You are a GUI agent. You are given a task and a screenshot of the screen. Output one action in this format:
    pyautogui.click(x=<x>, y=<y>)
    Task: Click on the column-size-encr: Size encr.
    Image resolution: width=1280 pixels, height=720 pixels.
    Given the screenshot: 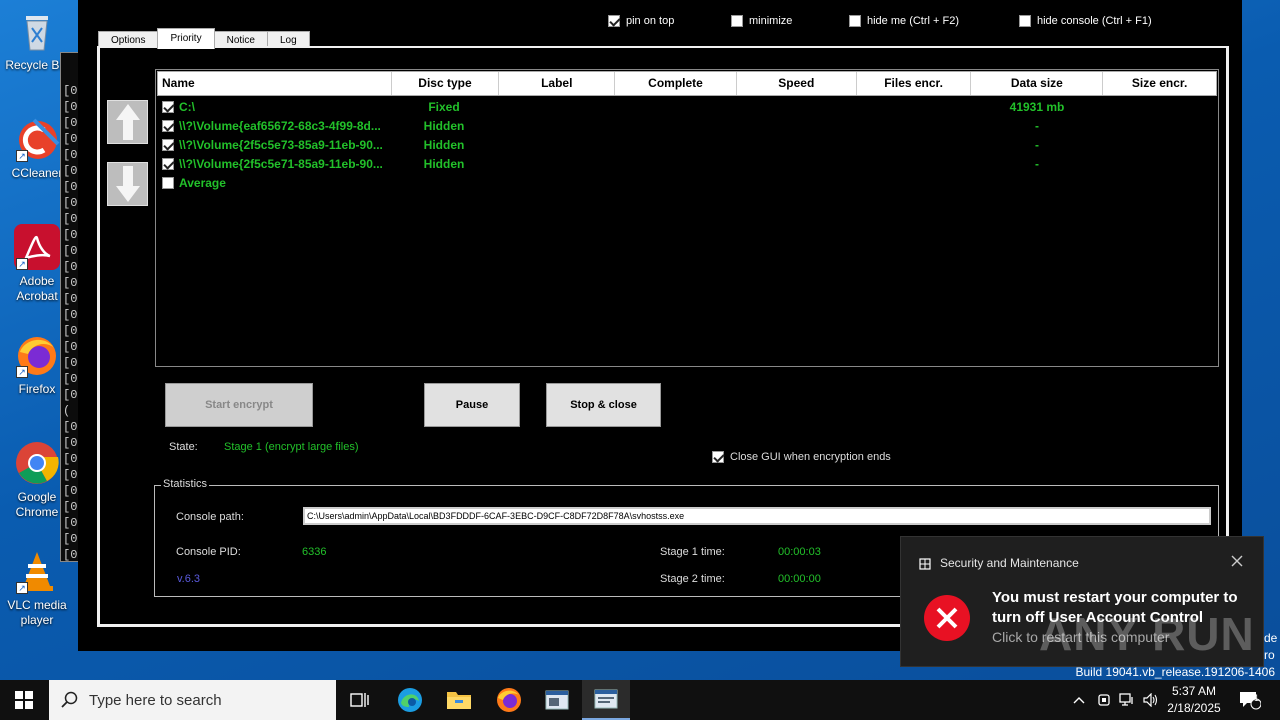 What is the action you would take?
    pyautogui.click(x=1159, y=83)
    